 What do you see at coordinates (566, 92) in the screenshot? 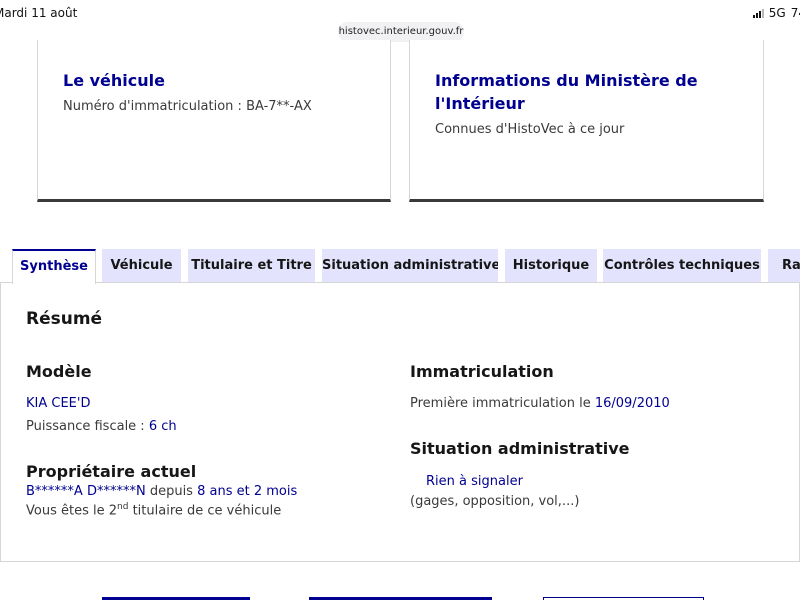
I see `ministere-card-title: Informations du Ministère de l'Intérieur` at bounding box center [566, 92].